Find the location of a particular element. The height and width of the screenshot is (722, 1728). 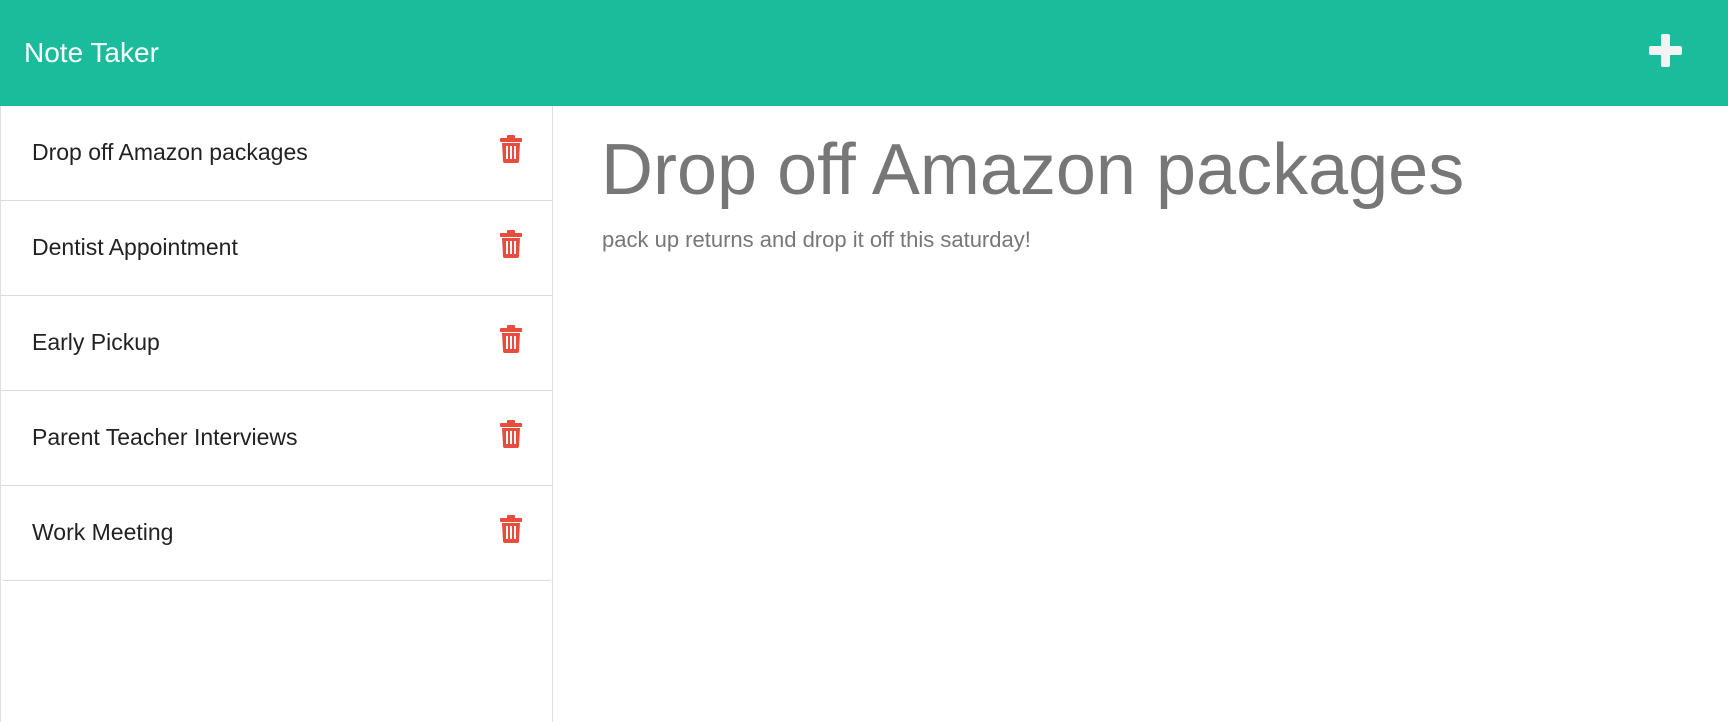

note-list-item: Drop off Amazon packages is located at coordinates (276, 153).